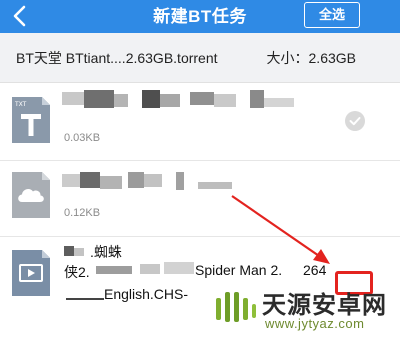 This screenshot has width=400, height=337. What do you see at coordinates (315, 270) in the screenshot?
I see `file-name-part: 264` at bounding box center [315, 270].